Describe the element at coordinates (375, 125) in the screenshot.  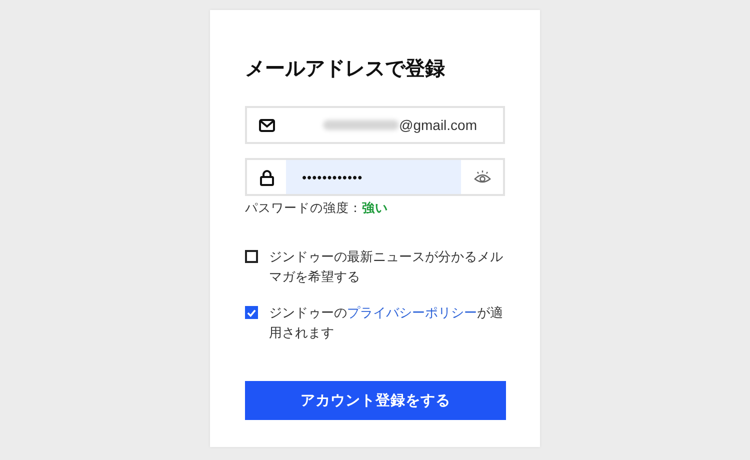
I see `email-field: @gmail.com` at that location.